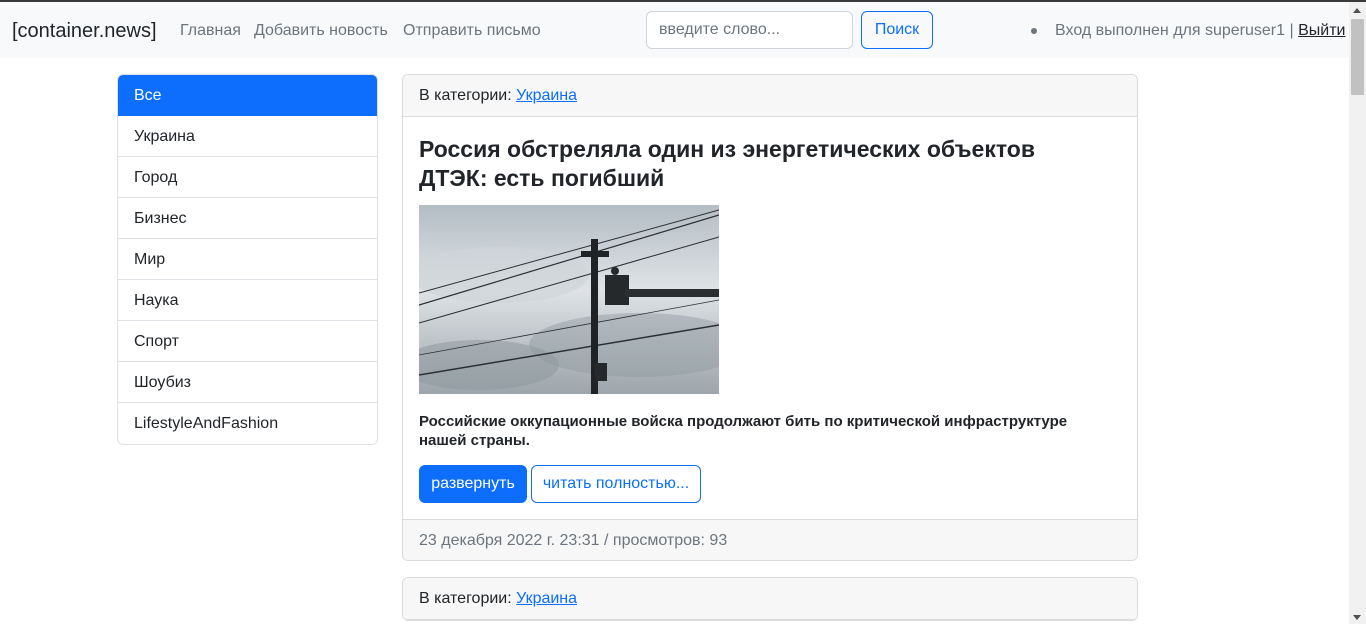 This screenshot has height=624, width=1366. I want to click on scroll-up-arrow-icon, so click(1357, 10).